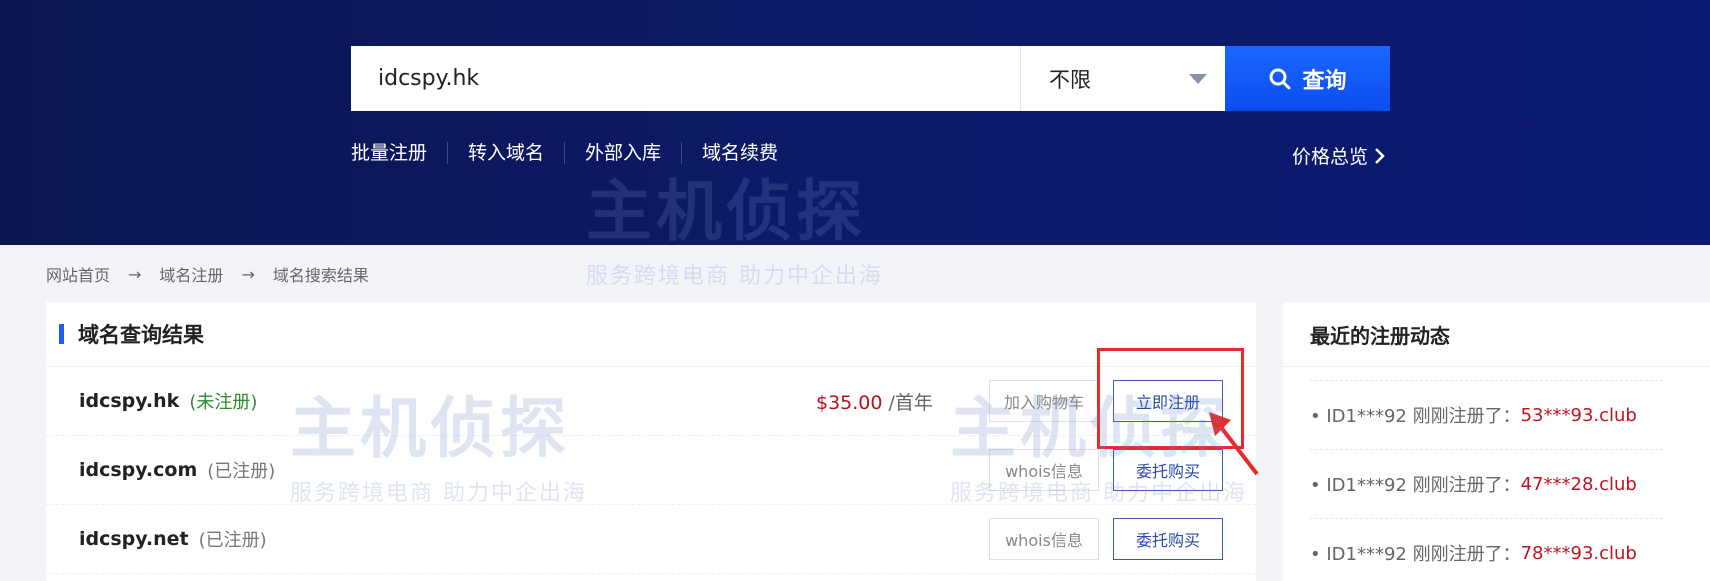 The height and width of the screenshot is (581, 1710). I want to click on broker-purchase-button: 委托购买, so click(1168, 539).